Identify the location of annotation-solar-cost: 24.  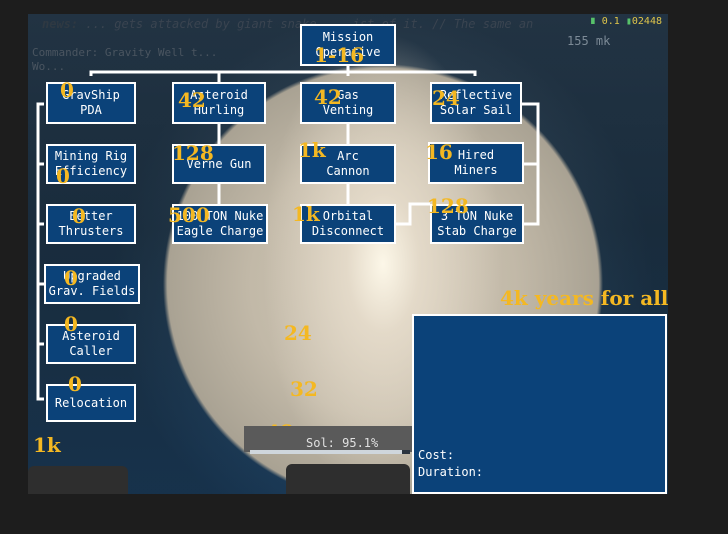
(446, 98).